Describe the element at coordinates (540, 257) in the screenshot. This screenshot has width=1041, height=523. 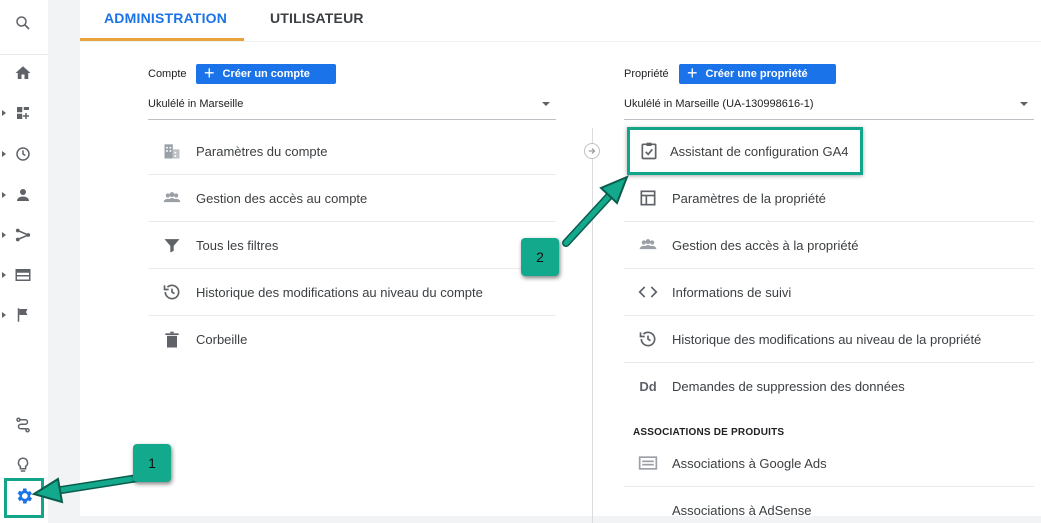
I see `callout-2: 2` at that location.